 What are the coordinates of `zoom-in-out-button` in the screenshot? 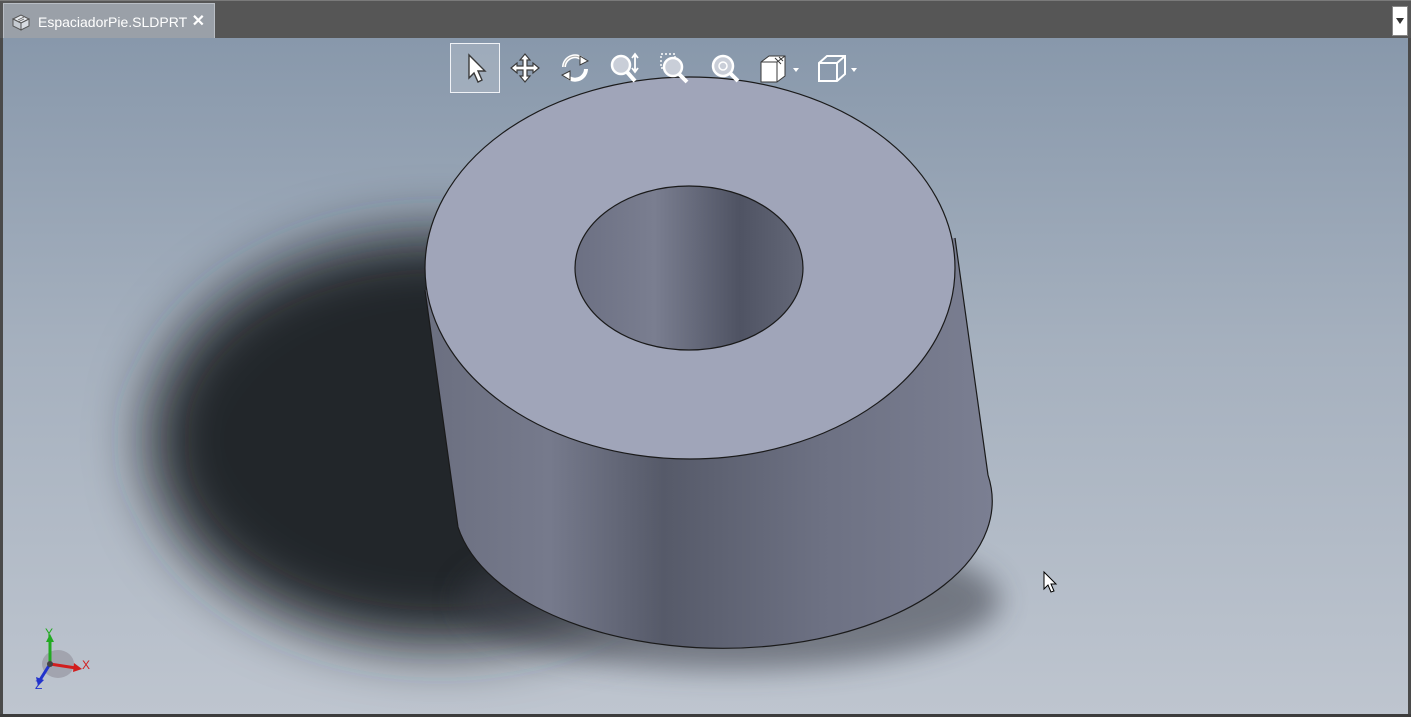 It's located at (625, 68).